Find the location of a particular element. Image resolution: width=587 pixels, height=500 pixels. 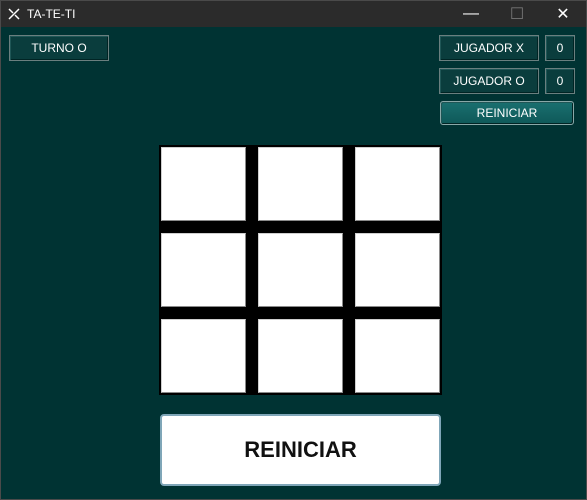

close-icon: ✕ is located at coordinates (563, 14).